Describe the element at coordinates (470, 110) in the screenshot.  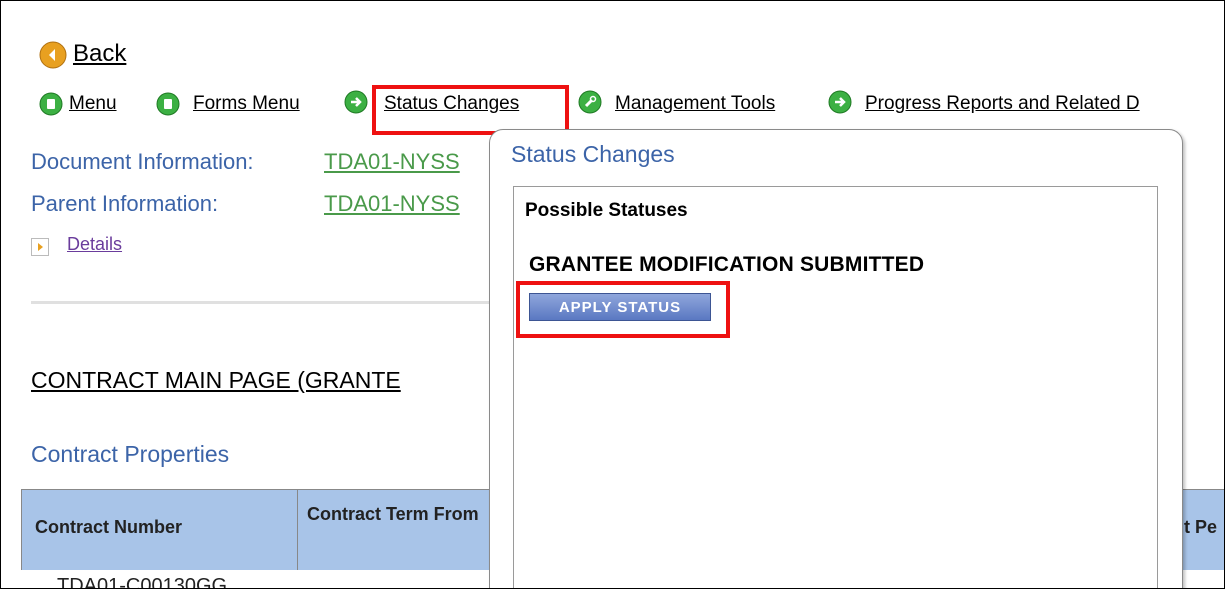
I see `status-changes-highlight` at that location.